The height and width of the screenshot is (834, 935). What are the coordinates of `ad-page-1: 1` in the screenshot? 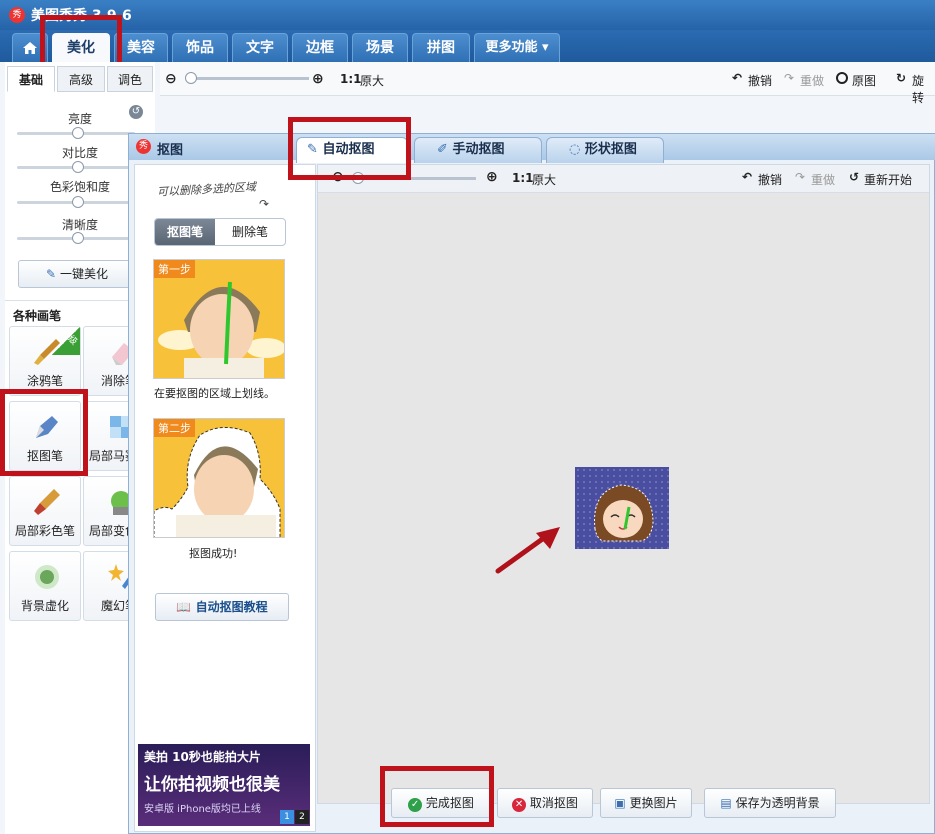 It's located at (287, 817).